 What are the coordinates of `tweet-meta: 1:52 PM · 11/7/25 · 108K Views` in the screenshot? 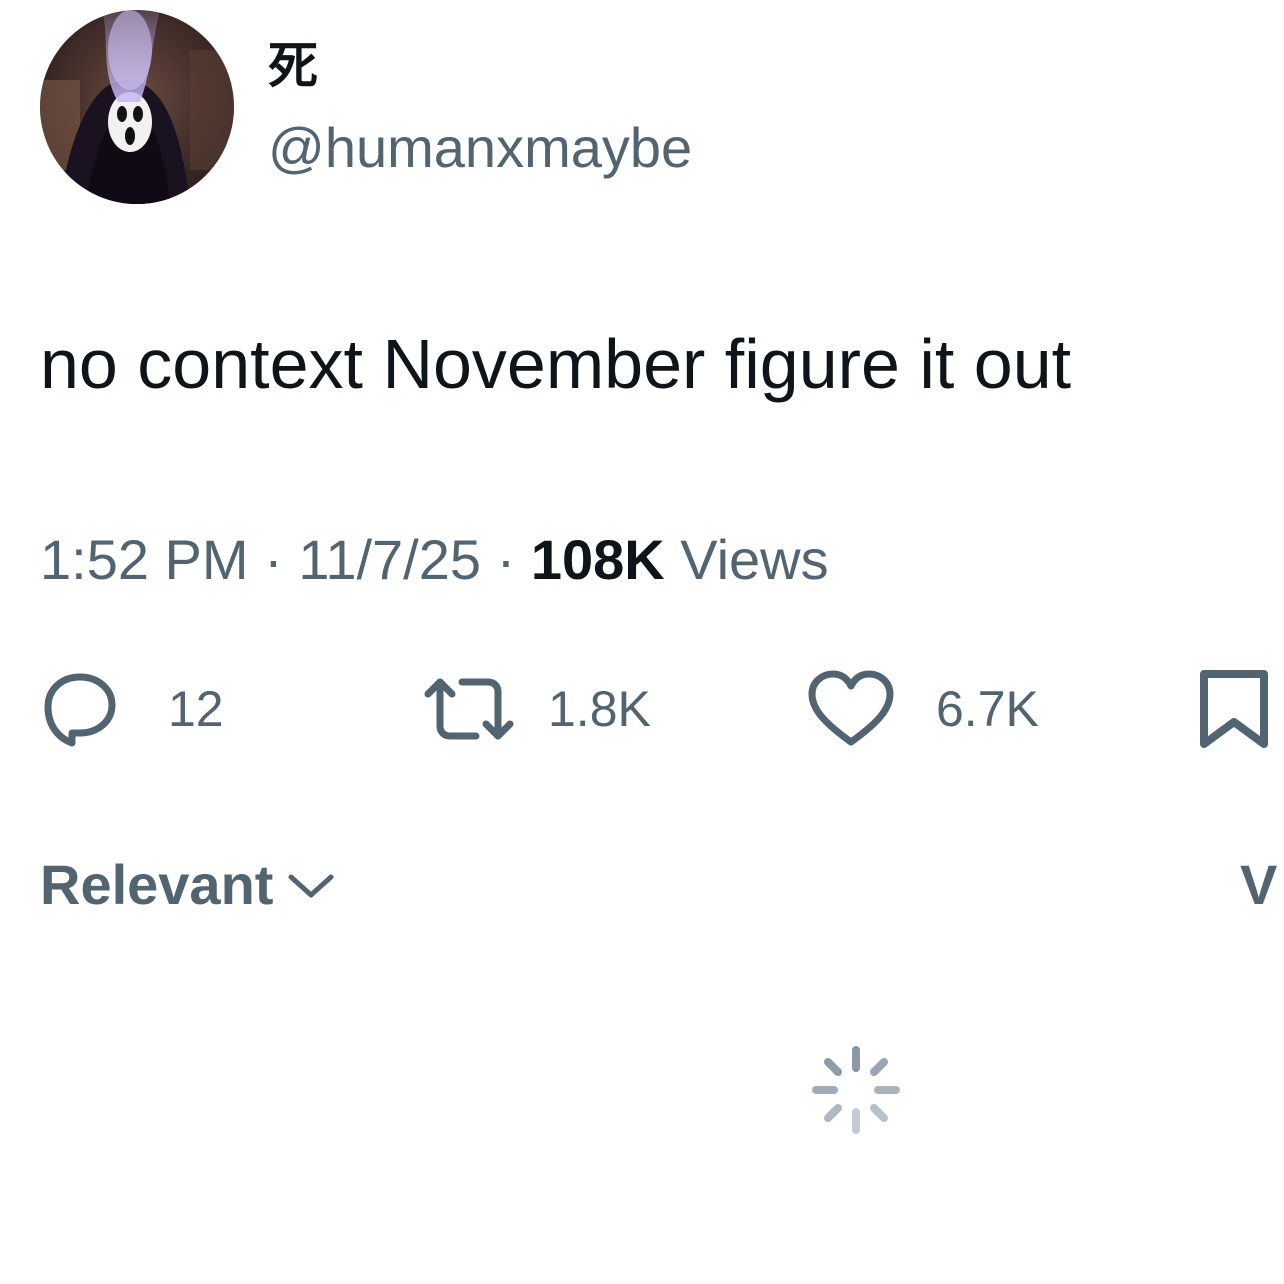 It's located at (434, 560).